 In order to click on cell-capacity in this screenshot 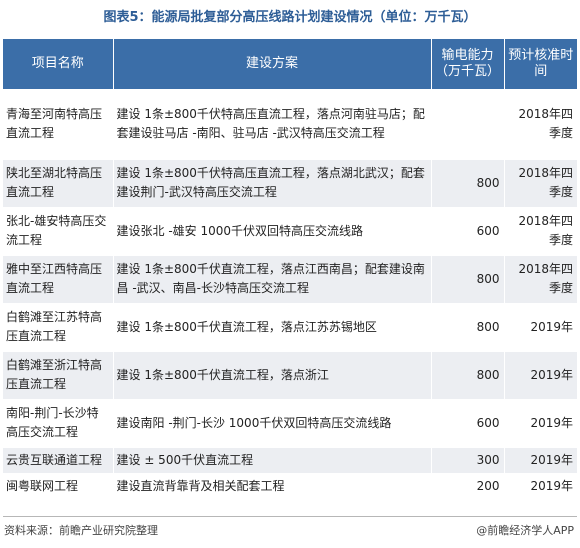, I will do `click(468, 124)`.